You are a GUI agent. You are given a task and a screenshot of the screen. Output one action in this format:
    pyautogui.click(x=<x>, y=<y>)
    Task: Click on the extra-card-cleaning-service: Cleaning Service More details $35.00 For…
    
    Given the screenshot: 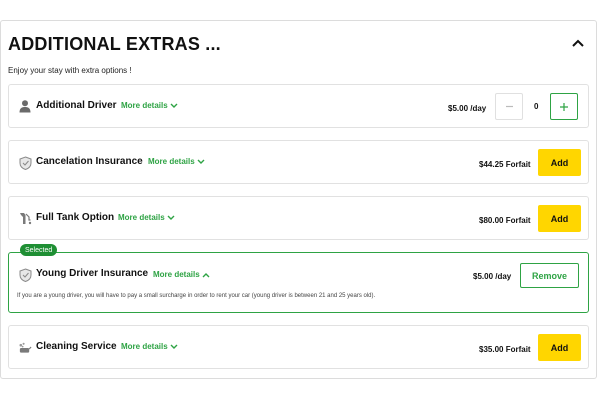 What is the action you would take?
    pyautogui.click(x=298, y=347)
    